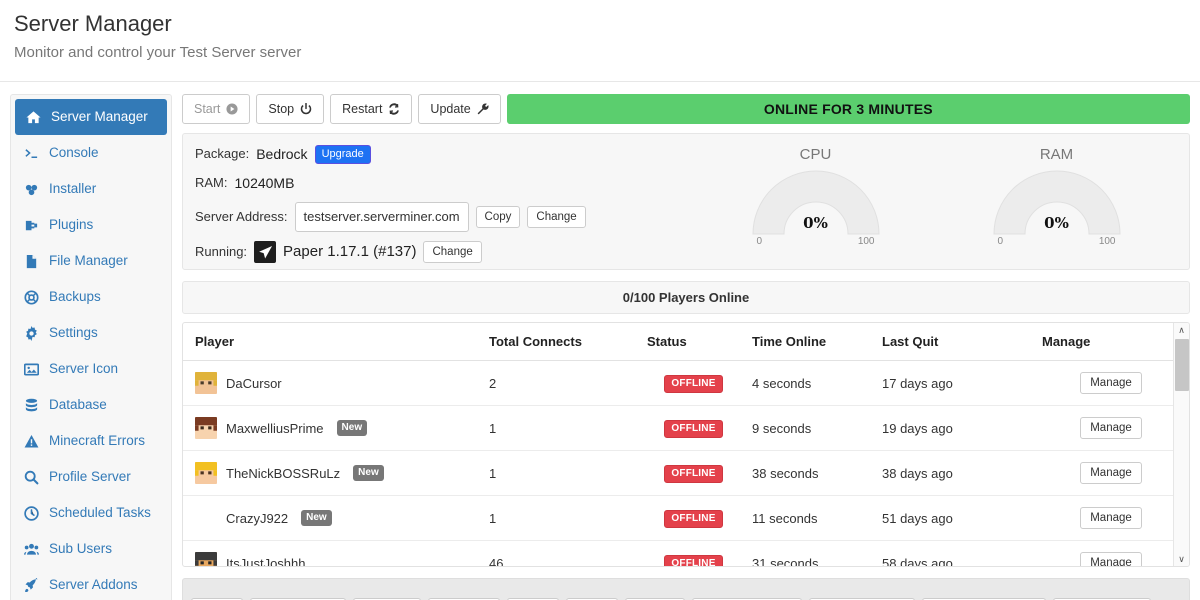 The image size is (1200, 600). I want to click on sidebar-item-label: Profile Server, so click(90, 476).